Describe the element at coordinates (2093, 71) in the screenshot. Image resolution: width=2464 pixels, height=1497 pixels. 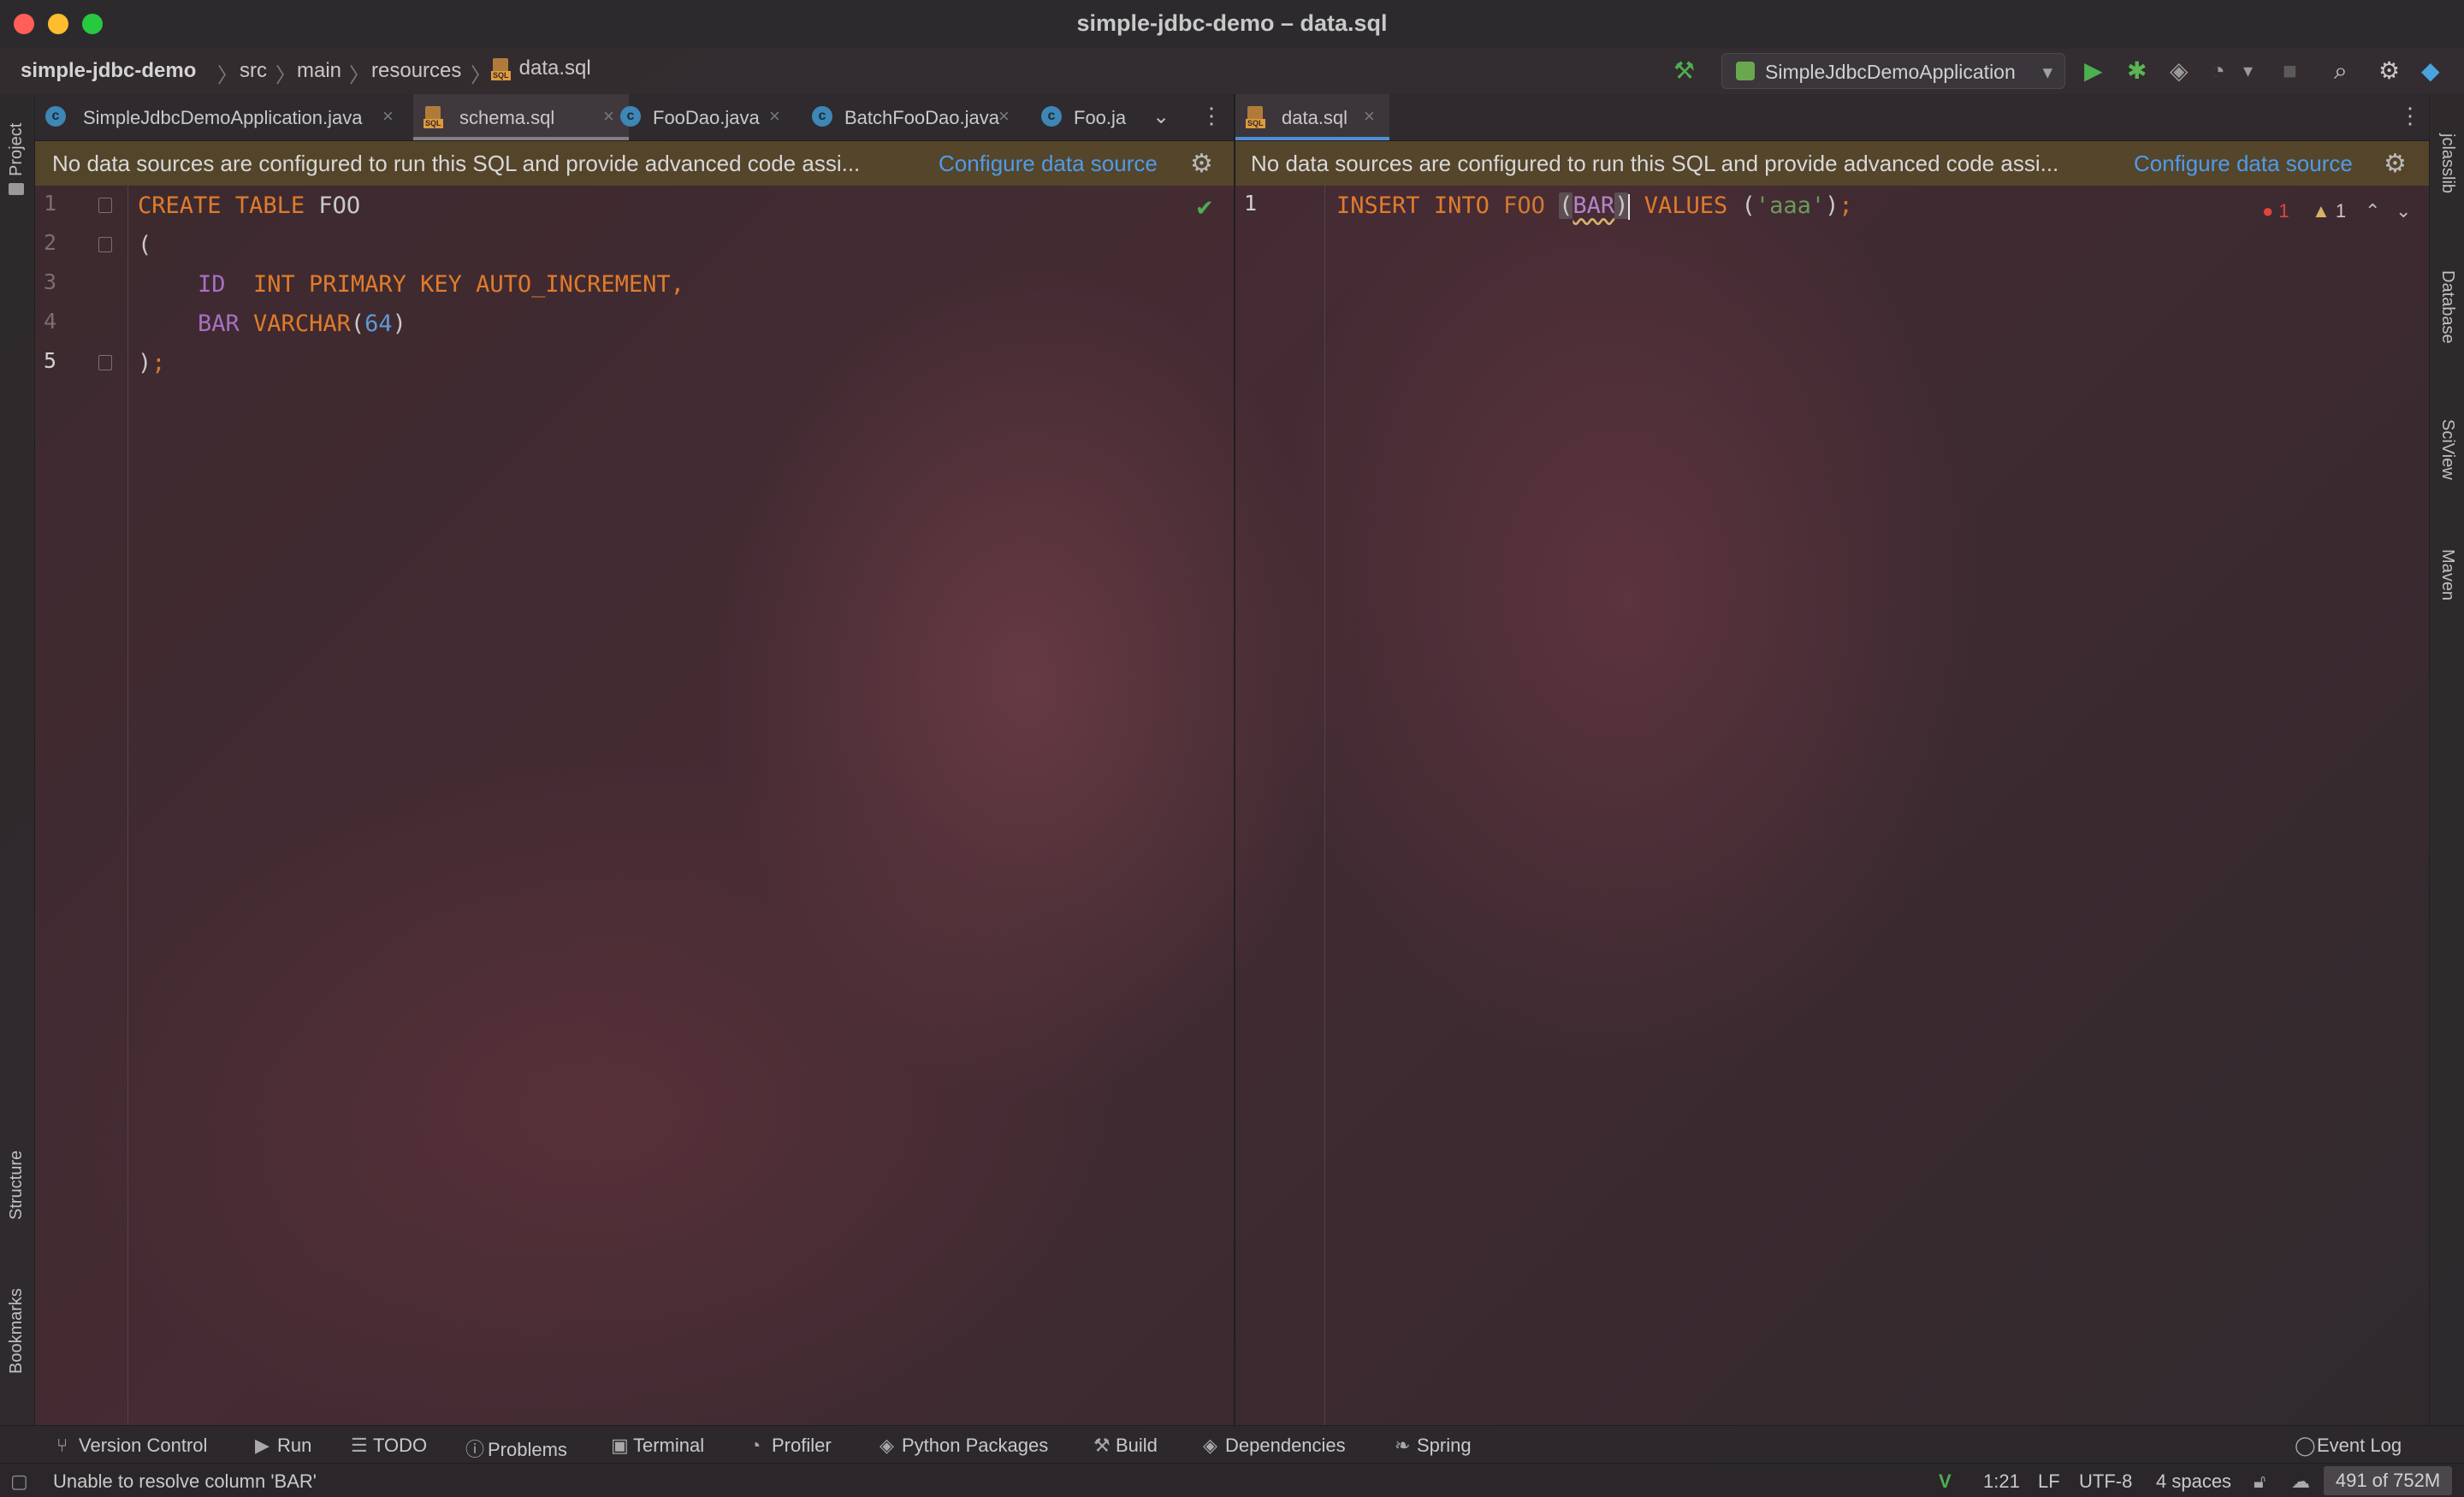
I see `run-icon: ▶` at that location.